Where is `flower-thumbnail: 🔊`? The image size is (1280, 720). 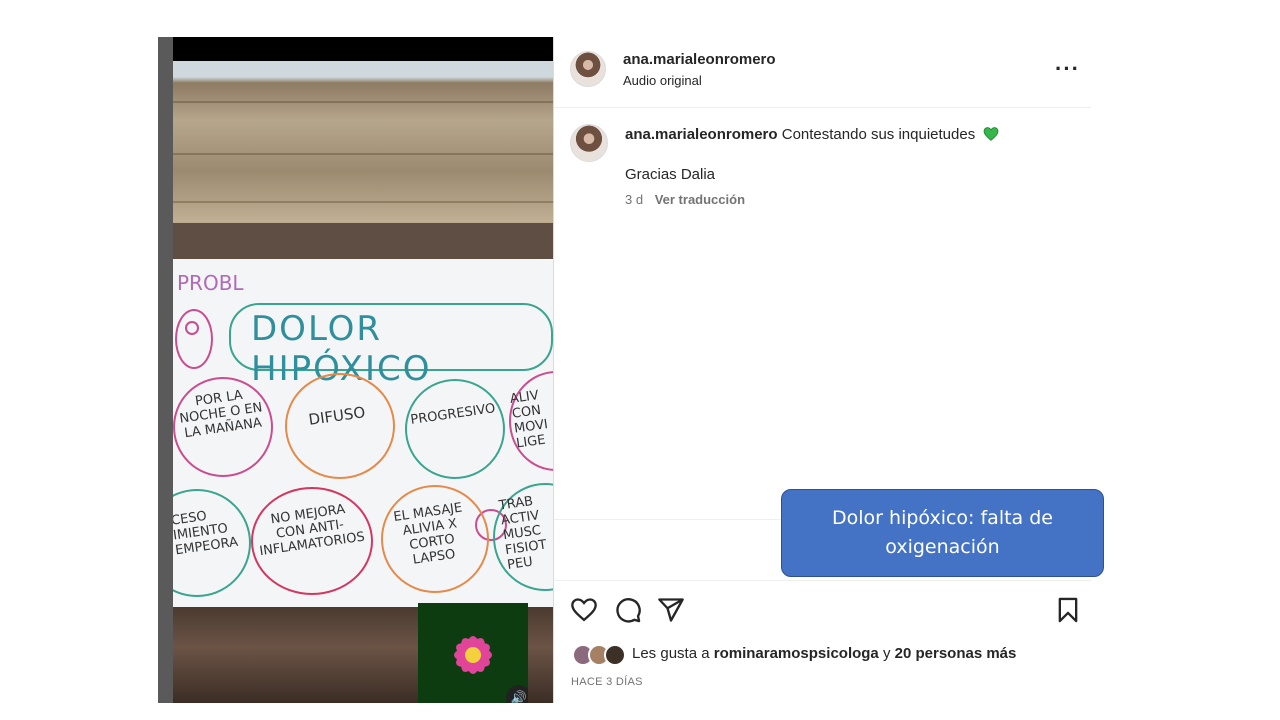 flower-thumbnail: 🔊 is located at coordinates (473, 653).